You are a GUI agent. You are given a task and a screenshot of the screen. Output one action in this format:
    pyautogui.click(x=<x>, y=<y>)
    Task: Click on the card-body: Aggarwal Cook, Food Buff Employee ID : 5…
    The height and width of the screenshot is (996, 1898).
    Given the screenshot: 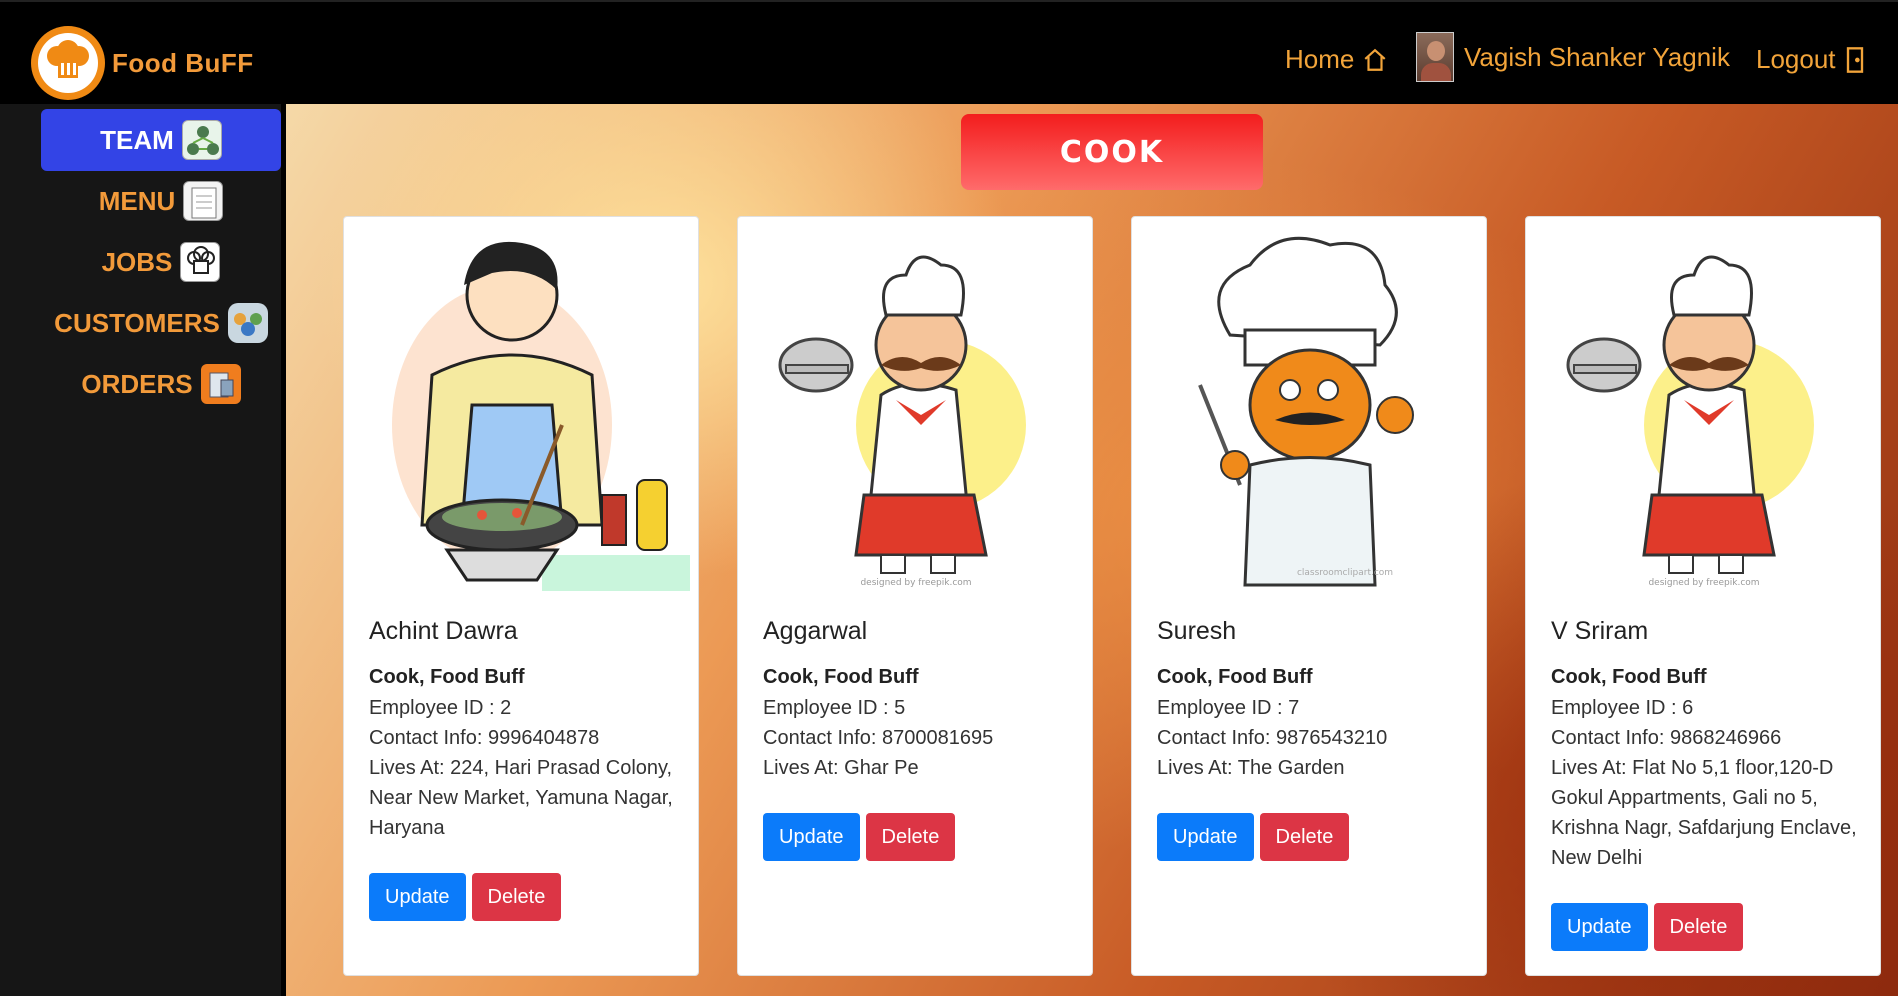 What is the action you would take?
    pyautogui.click(x=918, y=739)
    